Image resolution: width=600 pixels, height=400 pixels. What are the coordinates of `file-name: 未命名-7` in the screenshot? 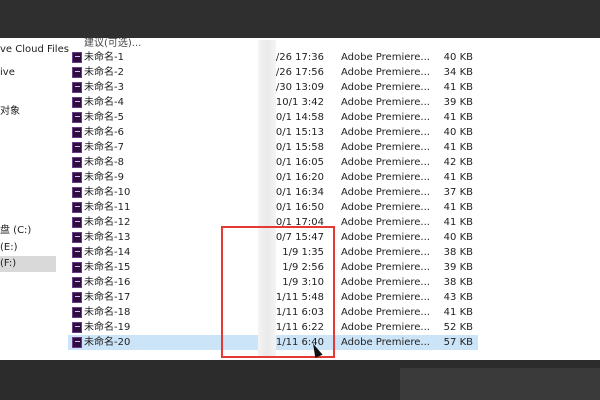 It's located at (104, 147).